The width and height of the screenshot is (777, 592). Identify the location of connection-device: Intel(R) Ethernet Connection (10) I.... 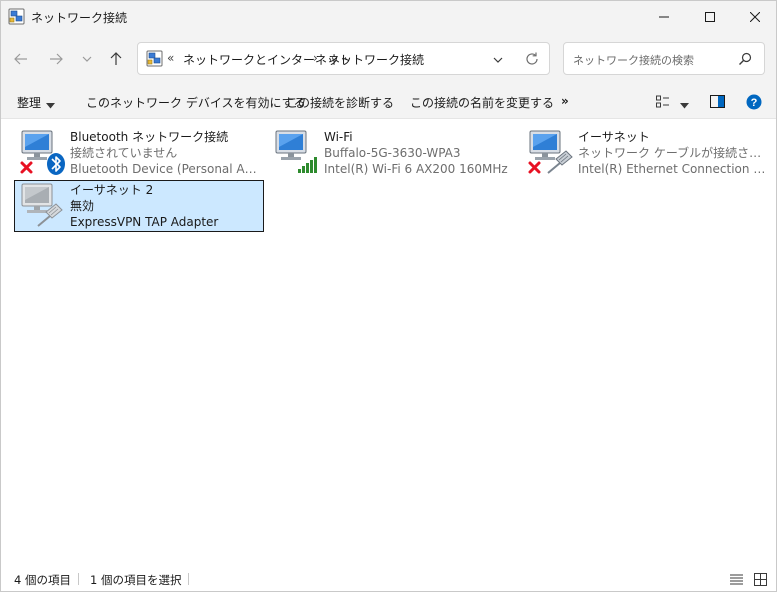
(673, 169).